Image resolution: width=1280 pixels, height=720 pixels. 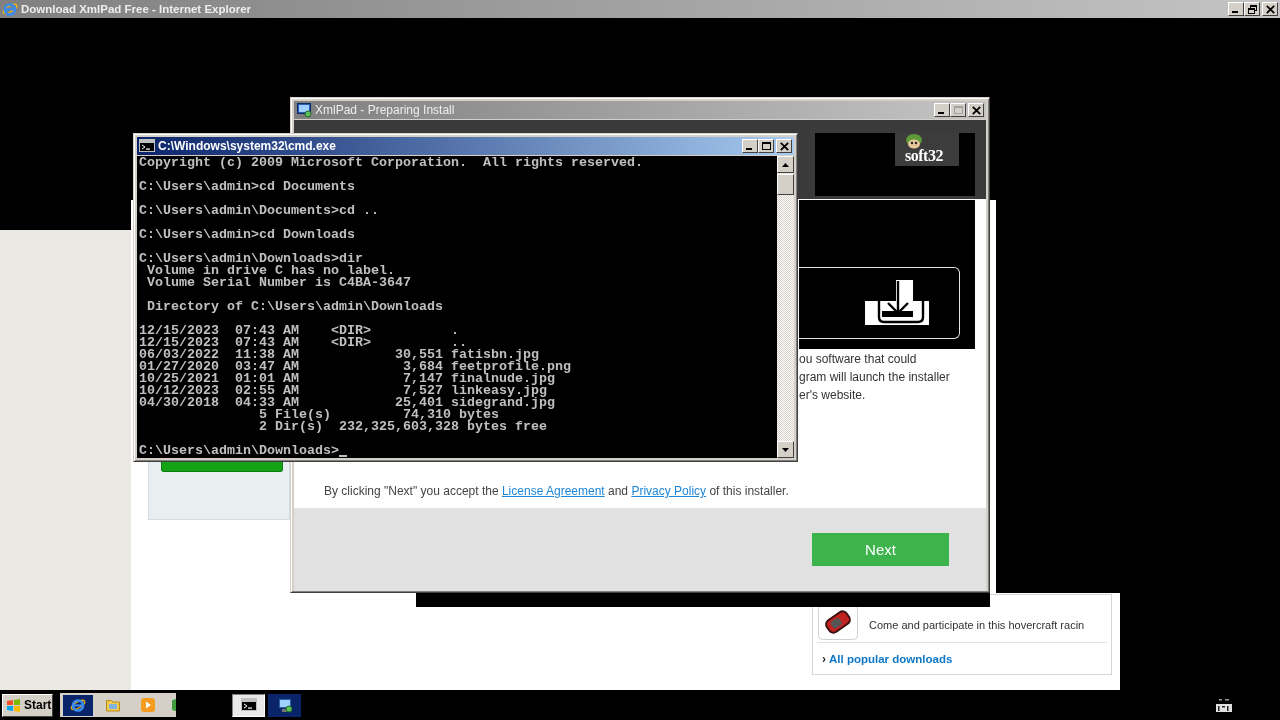 I want to click on folder-icon, so click(x=113, y=705).